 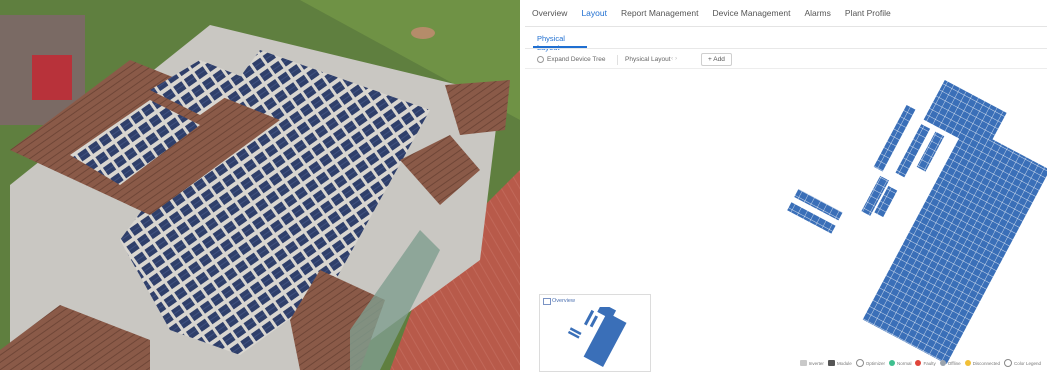 What do you see at coordinates (751, 16) in the screenshot?
I see `tab-device-management: Device Management` at bounding box center [751, 16].